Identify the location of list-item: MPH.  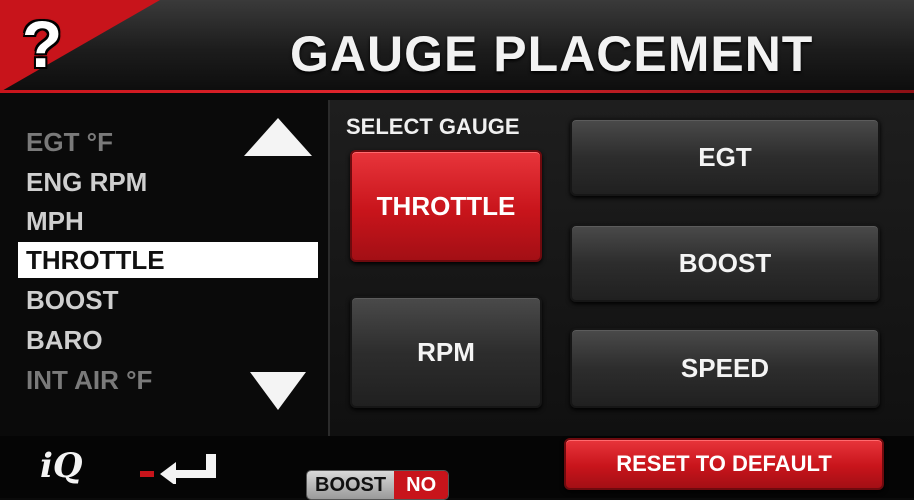
(168, 221).